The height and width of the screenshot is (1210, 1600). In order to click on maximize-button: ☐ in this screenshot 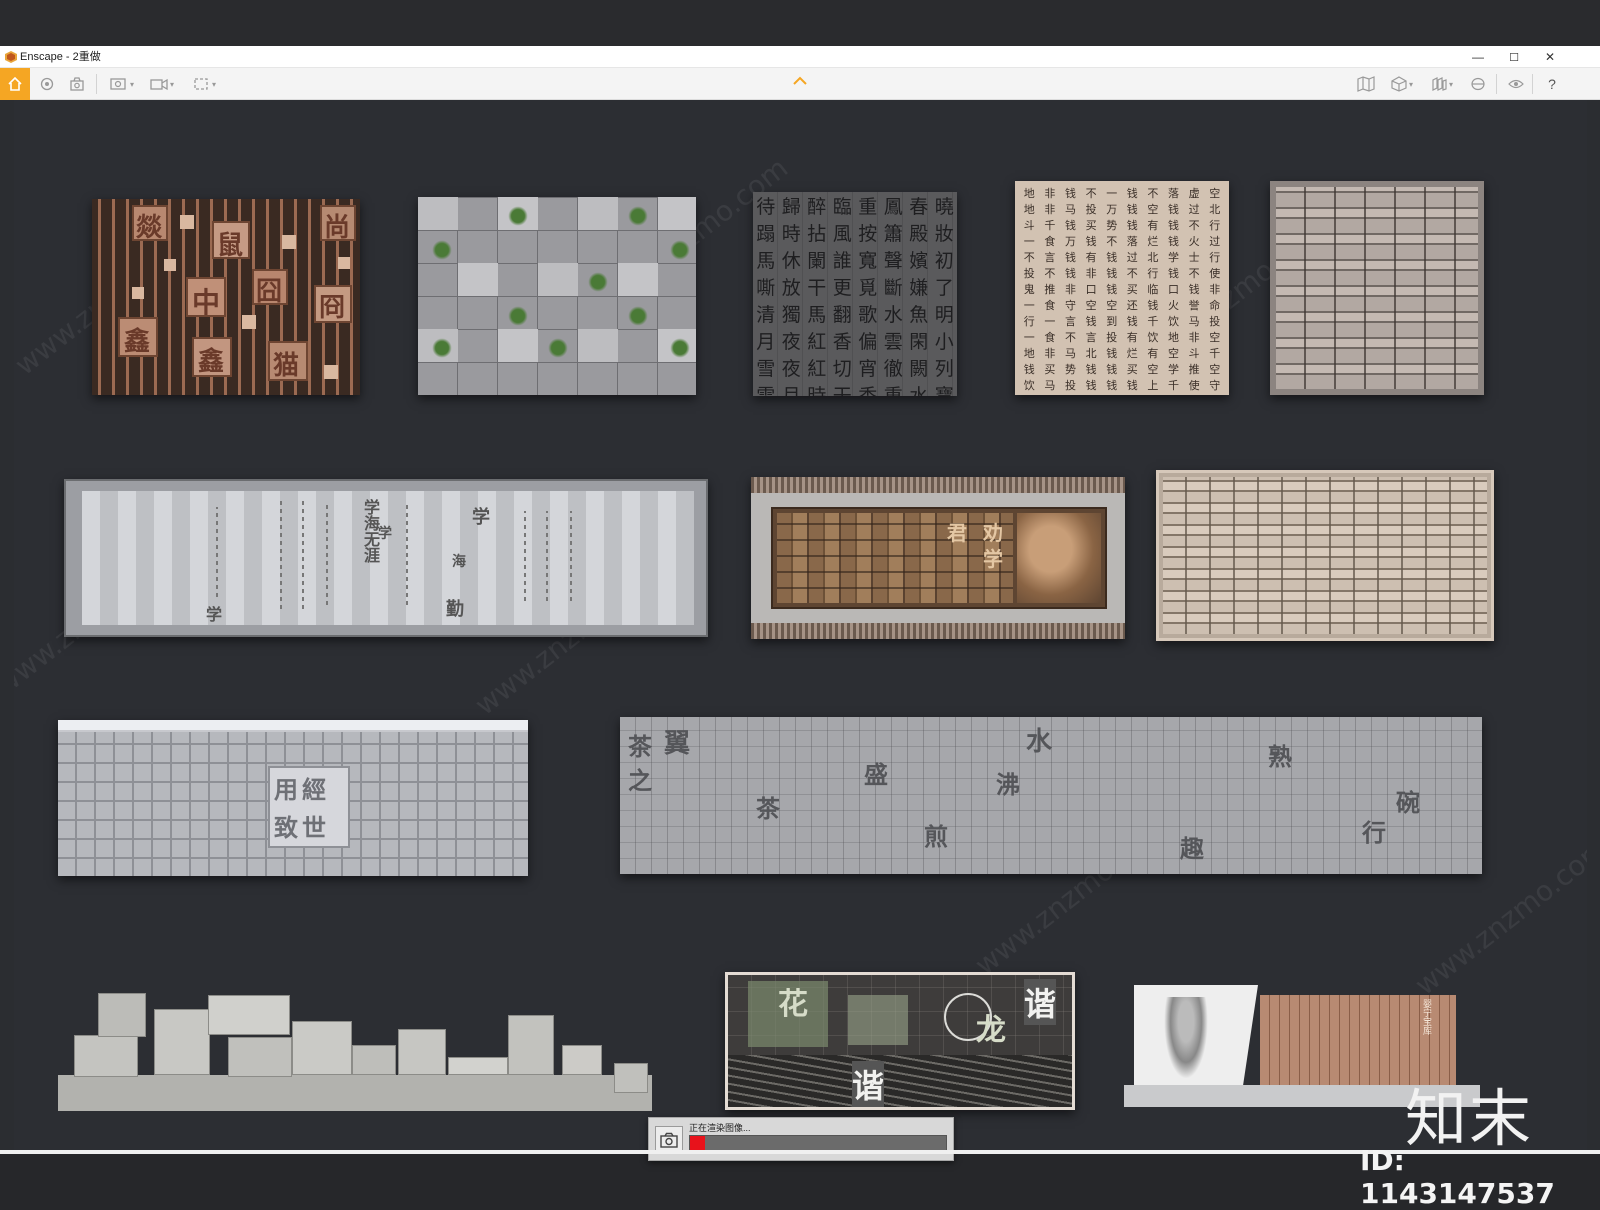, I will do `click(1514, 57)`.